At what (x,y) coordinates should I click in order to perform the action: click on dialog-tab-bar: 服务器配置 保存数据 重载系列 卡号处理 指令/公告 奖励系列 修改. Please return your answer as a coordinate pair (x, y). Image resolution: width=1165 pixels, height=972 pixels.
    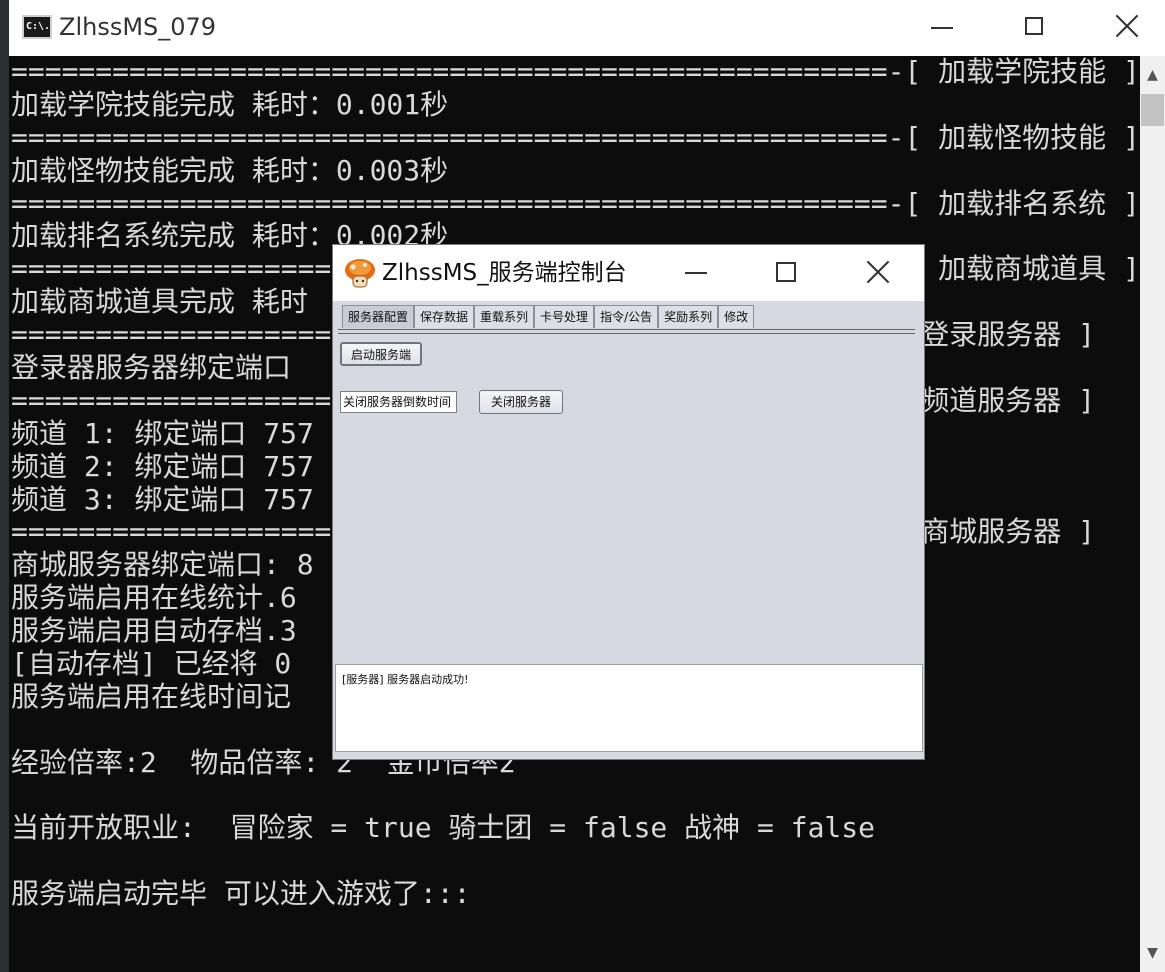
    Looking at the image, I should click on (548, 317).